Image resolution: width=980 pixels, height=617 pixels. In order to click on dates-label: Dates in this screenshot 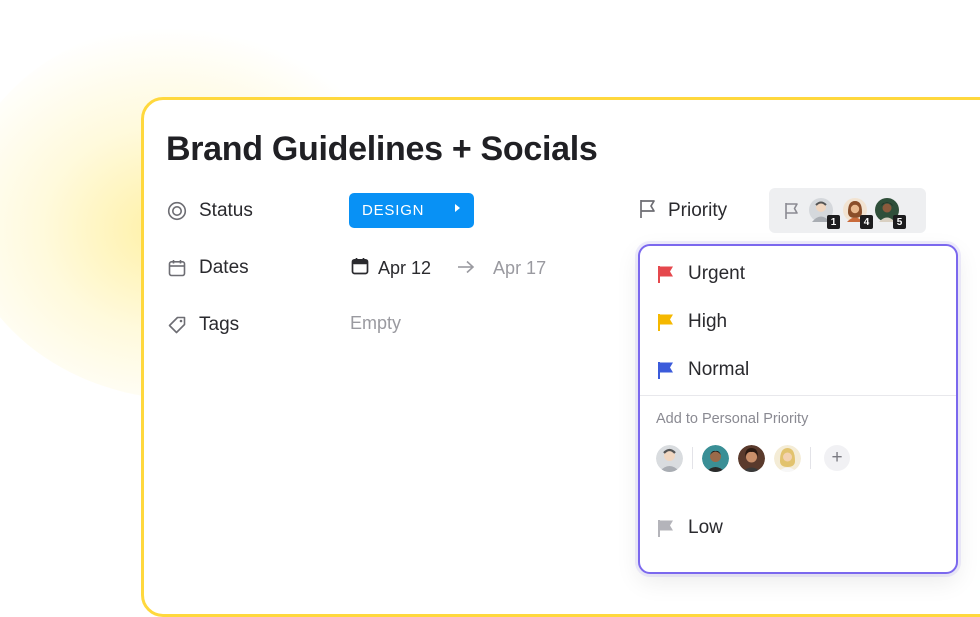, I will do `click(224, 267)`.